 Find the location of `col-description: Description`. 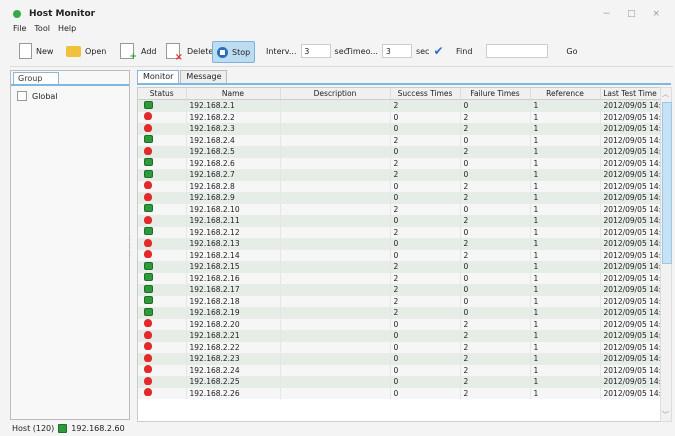

col-description: Description is located at coordinates (335, 94).